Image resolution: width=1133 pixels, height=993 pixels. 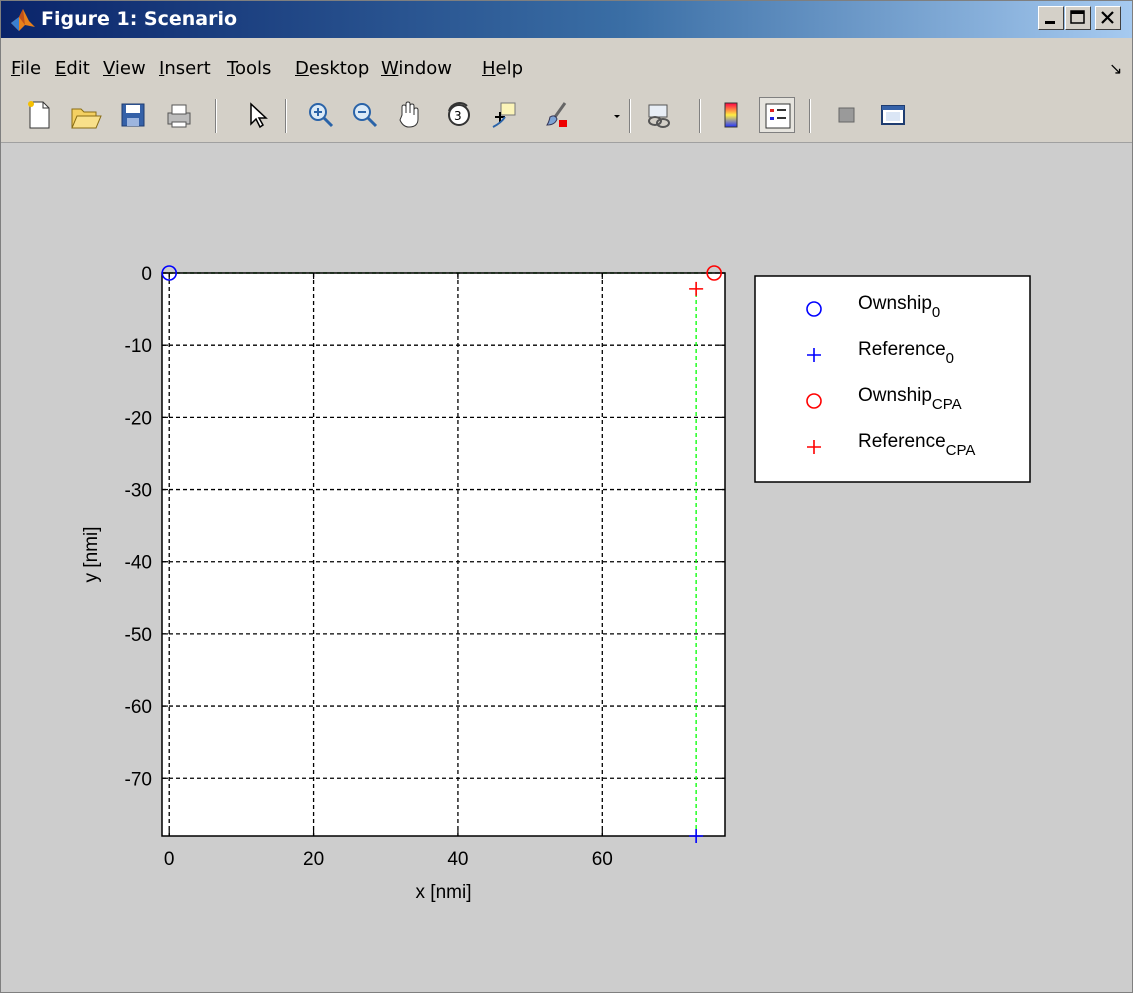 I want to click on link-plot-icon, so click(x=659, y=116).